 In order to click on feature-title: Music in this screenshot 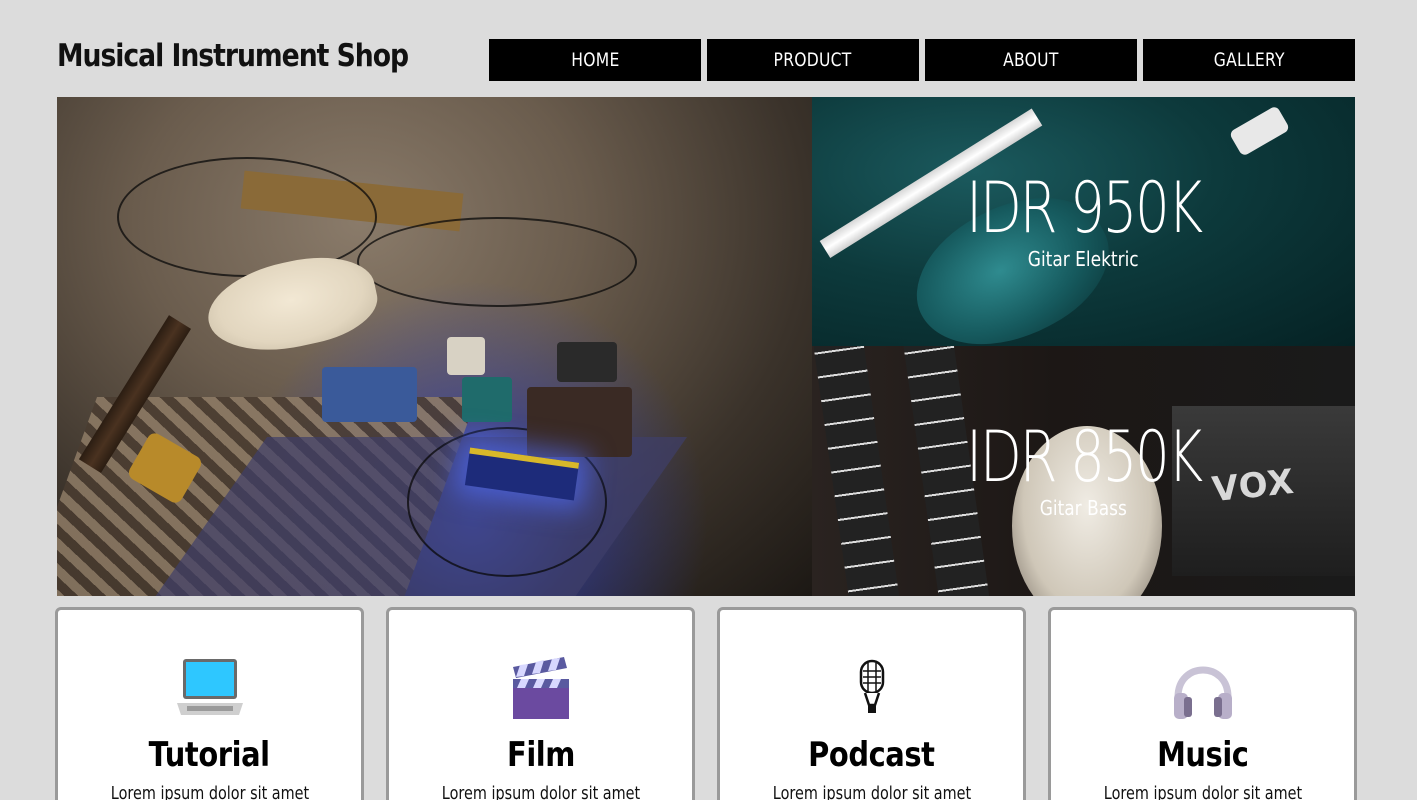, I will do `click(1202, 755)`.